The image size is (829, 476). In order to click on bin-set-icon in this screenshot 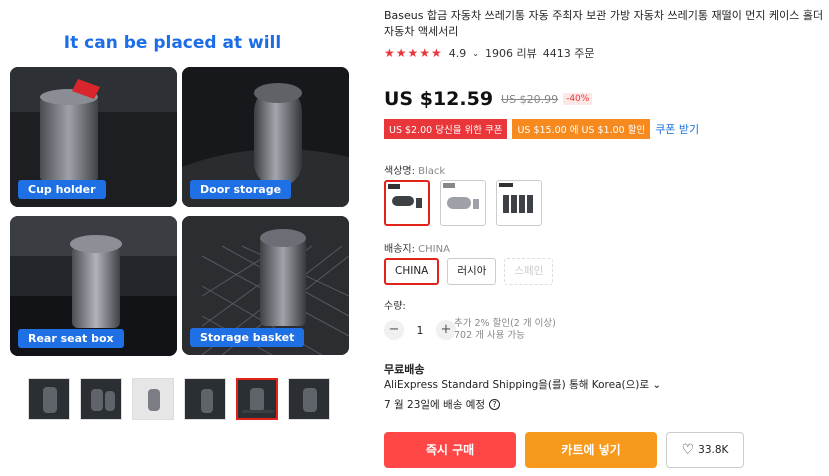, I will do `click(516, 198)`.